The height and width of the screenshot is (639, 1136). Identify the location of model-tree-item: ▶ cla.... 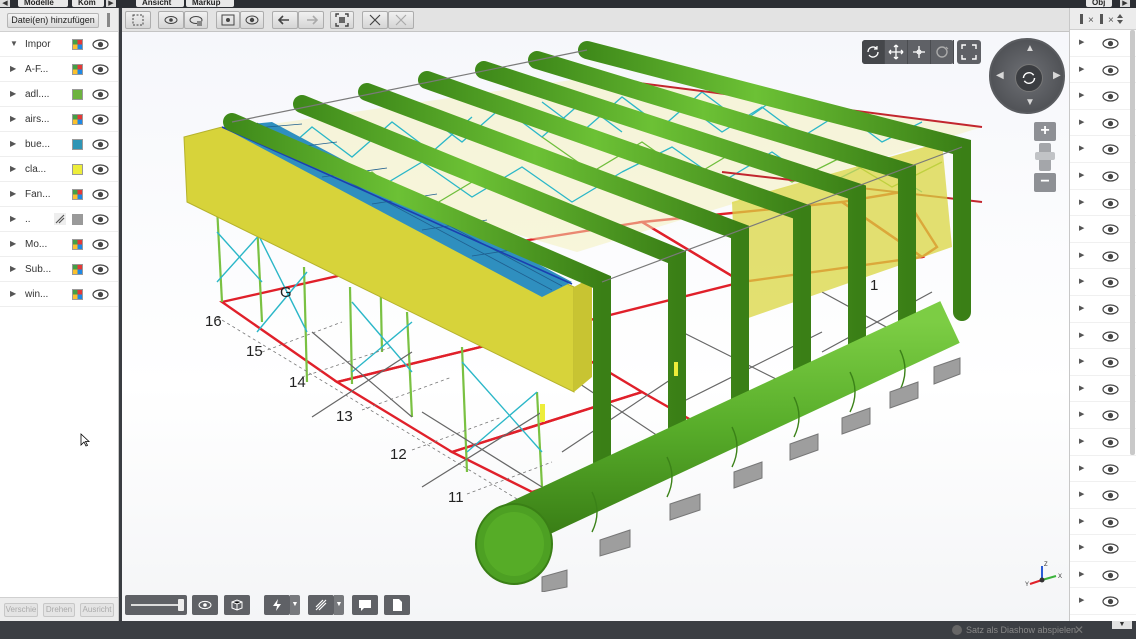
(59, 169).